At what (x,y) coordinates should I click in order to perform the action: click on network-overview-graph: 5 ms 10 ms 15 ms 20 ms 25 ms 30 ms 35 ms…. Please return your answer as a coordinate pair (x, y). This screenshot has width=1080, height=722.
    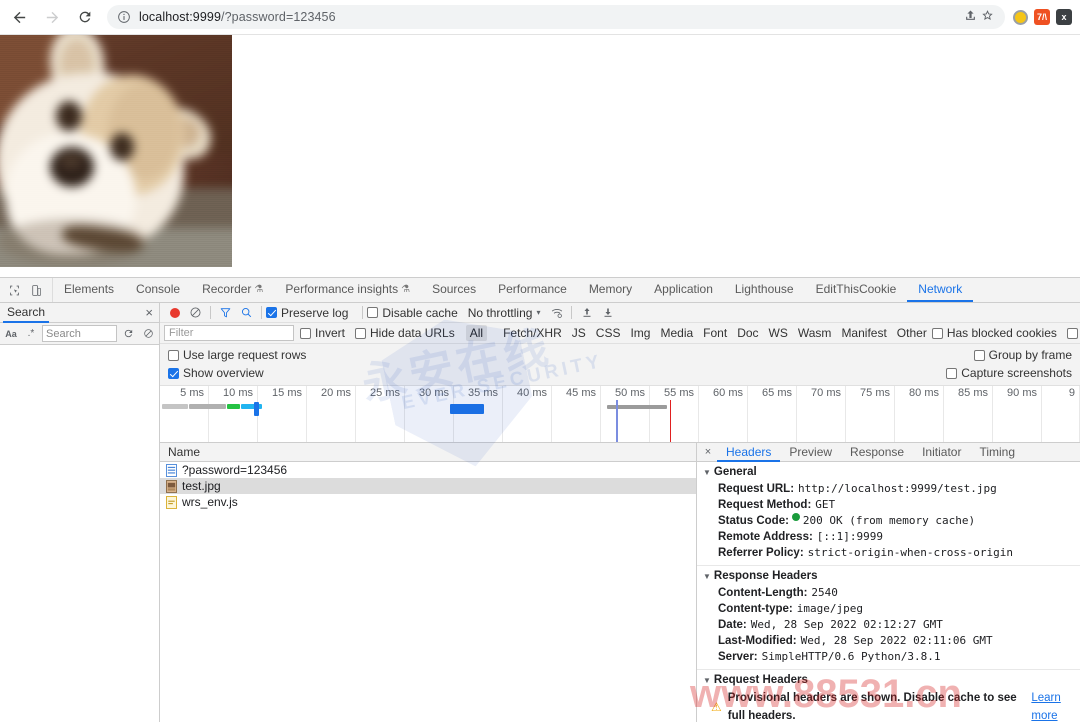
    Looking at the image, I should click on (620, 414).